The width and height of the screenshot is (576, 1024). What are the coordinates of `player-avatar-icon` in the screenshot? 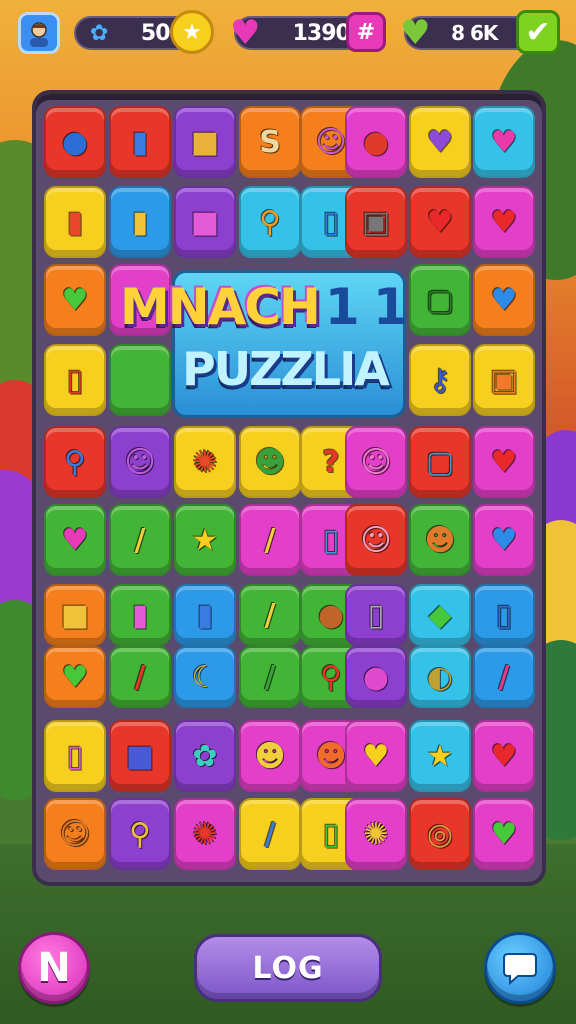 It's located at (39, 34).